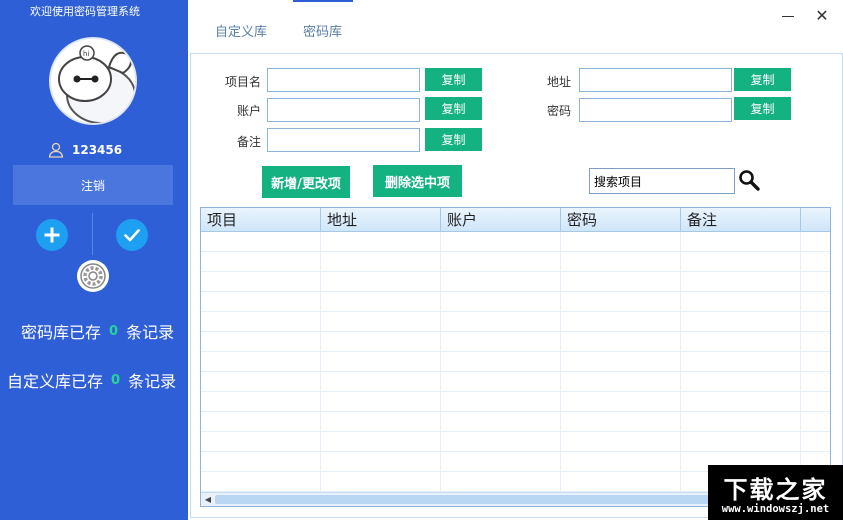 The width and height of the screenshot is (843, 520). I want to click on note-input, so click(343, 140).